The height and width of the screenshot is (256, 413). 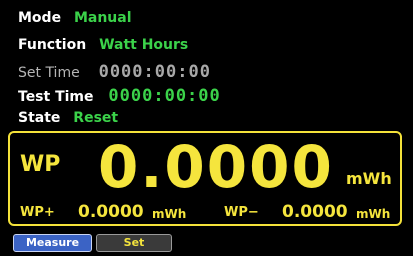 What do you see at coordinates (164, 96) in the screenshot?
I see `test-time-value: 0000:00:00` at bounding box center [164, 96].